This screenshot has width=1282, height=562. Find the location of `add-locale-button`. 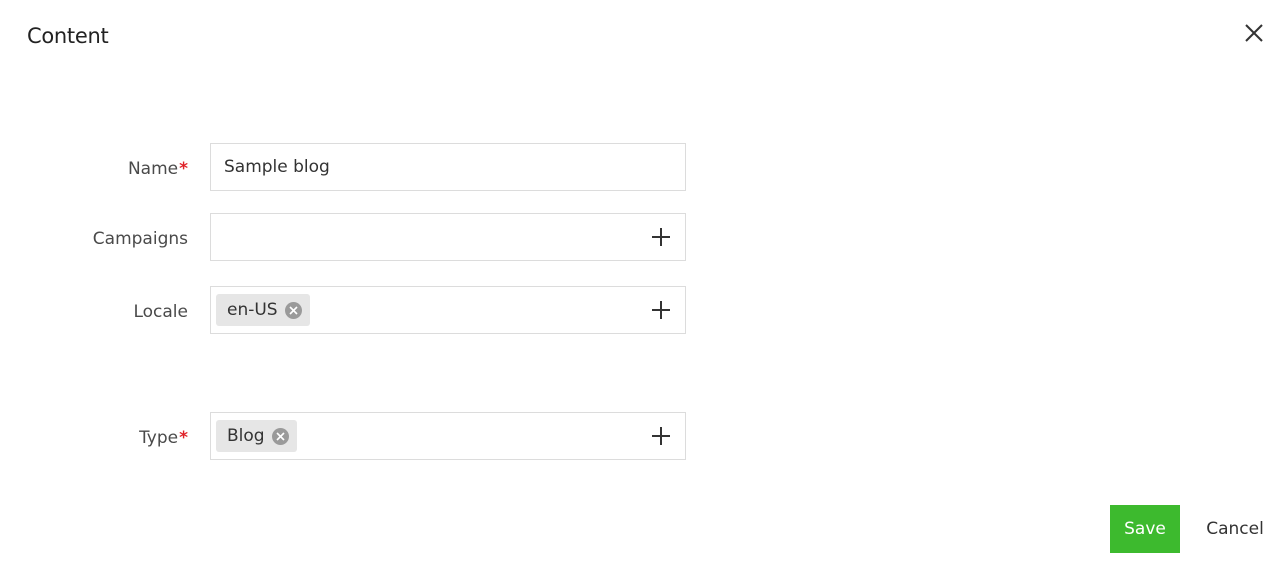

add-locale-button is located at coordinates (661, 310).